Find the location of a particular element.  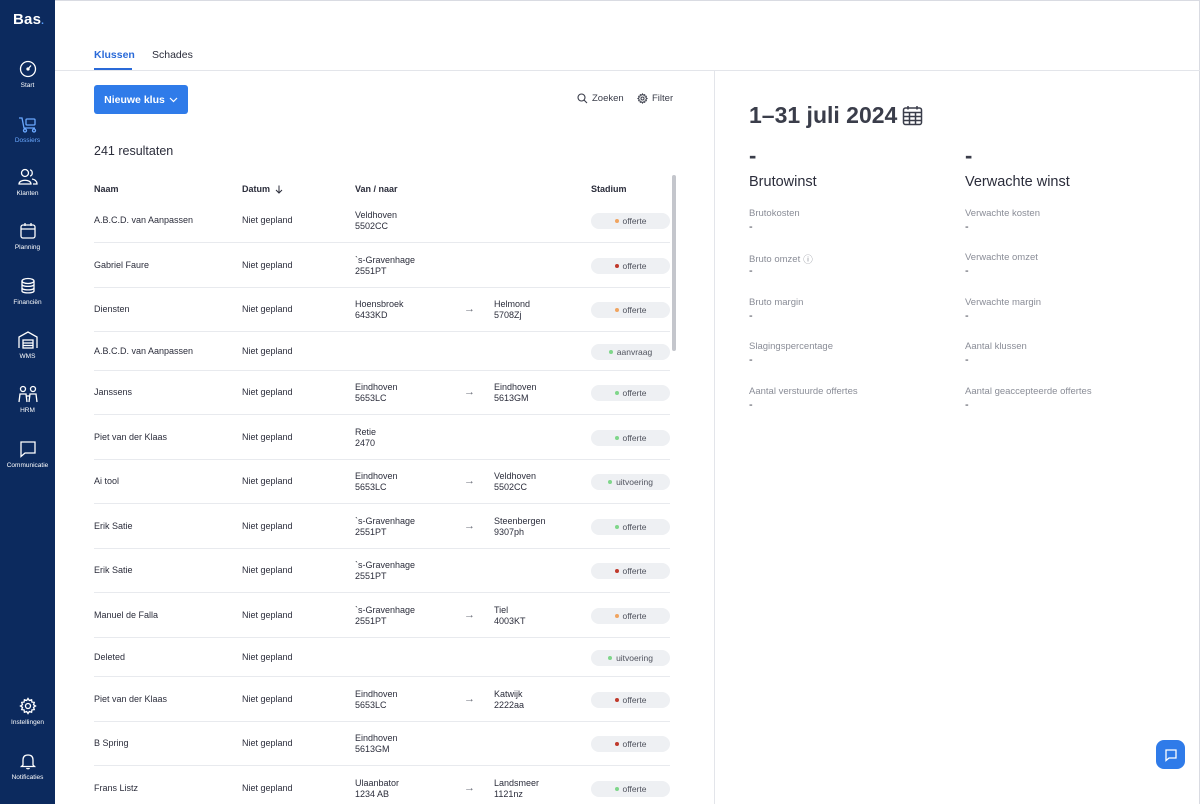

calendar-icon is located at coordinates (912, 115).